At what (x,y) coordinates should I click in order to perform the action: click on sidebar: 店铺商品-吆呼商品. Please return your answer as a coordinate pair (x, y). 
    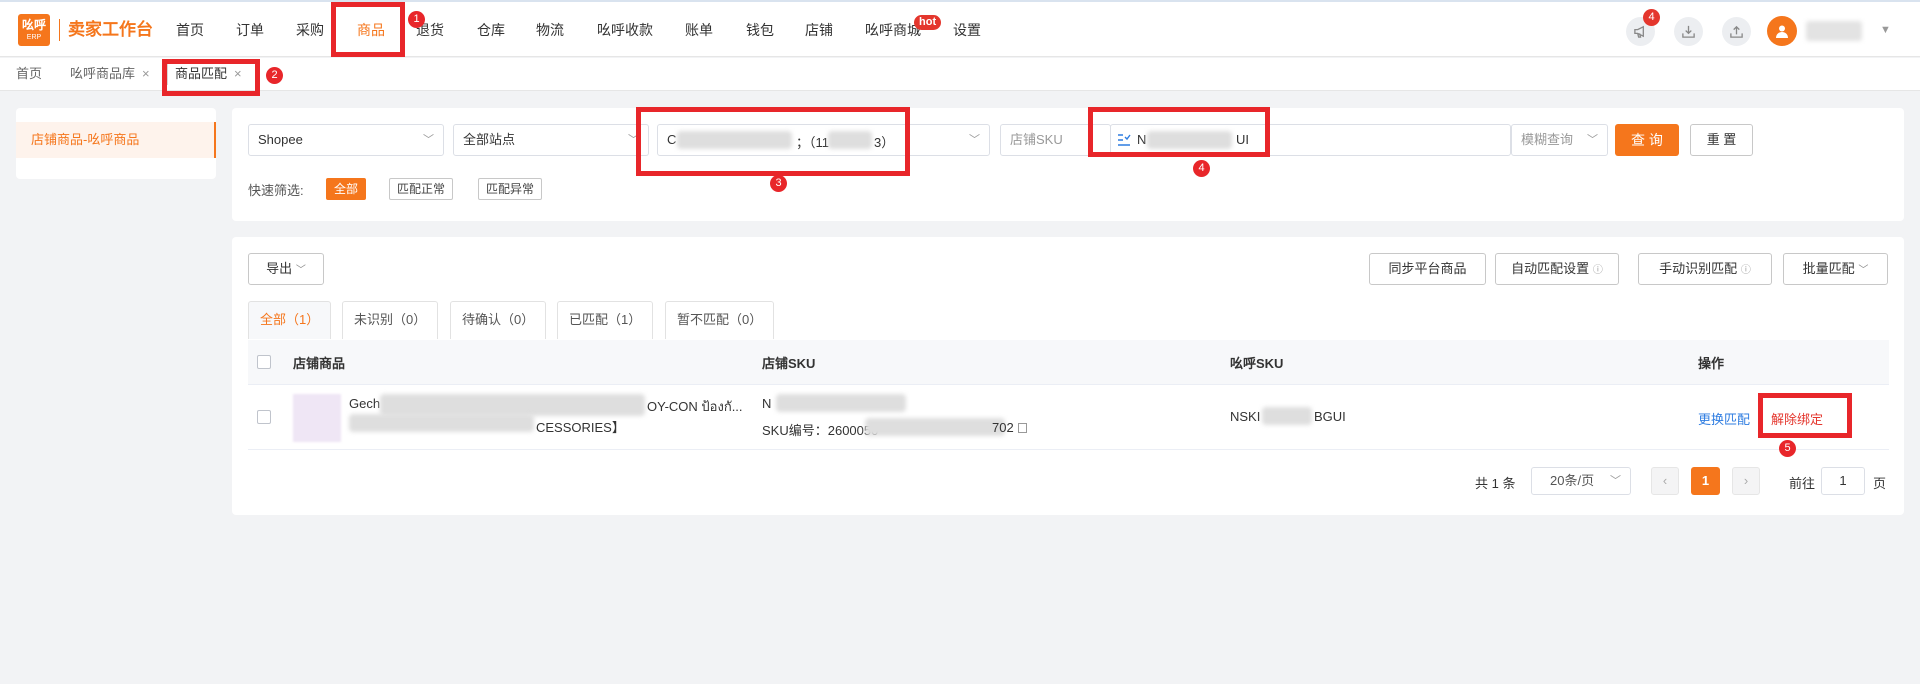
    Looking at the image, I should click on (116, 143).